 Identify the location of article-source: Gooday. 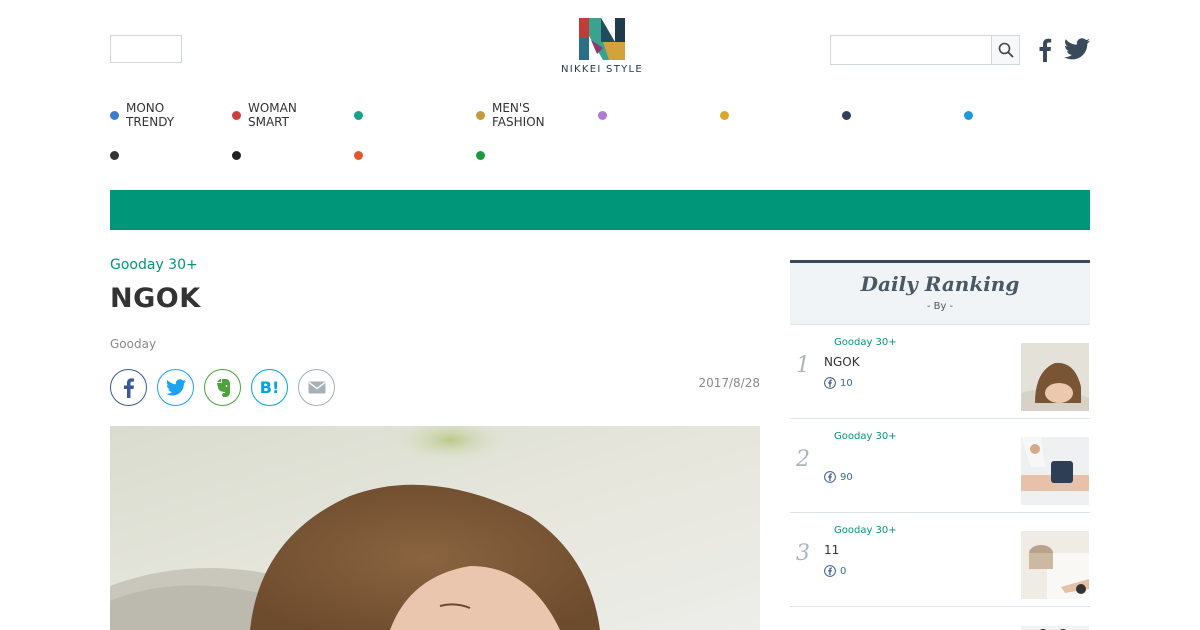
(133, 344).